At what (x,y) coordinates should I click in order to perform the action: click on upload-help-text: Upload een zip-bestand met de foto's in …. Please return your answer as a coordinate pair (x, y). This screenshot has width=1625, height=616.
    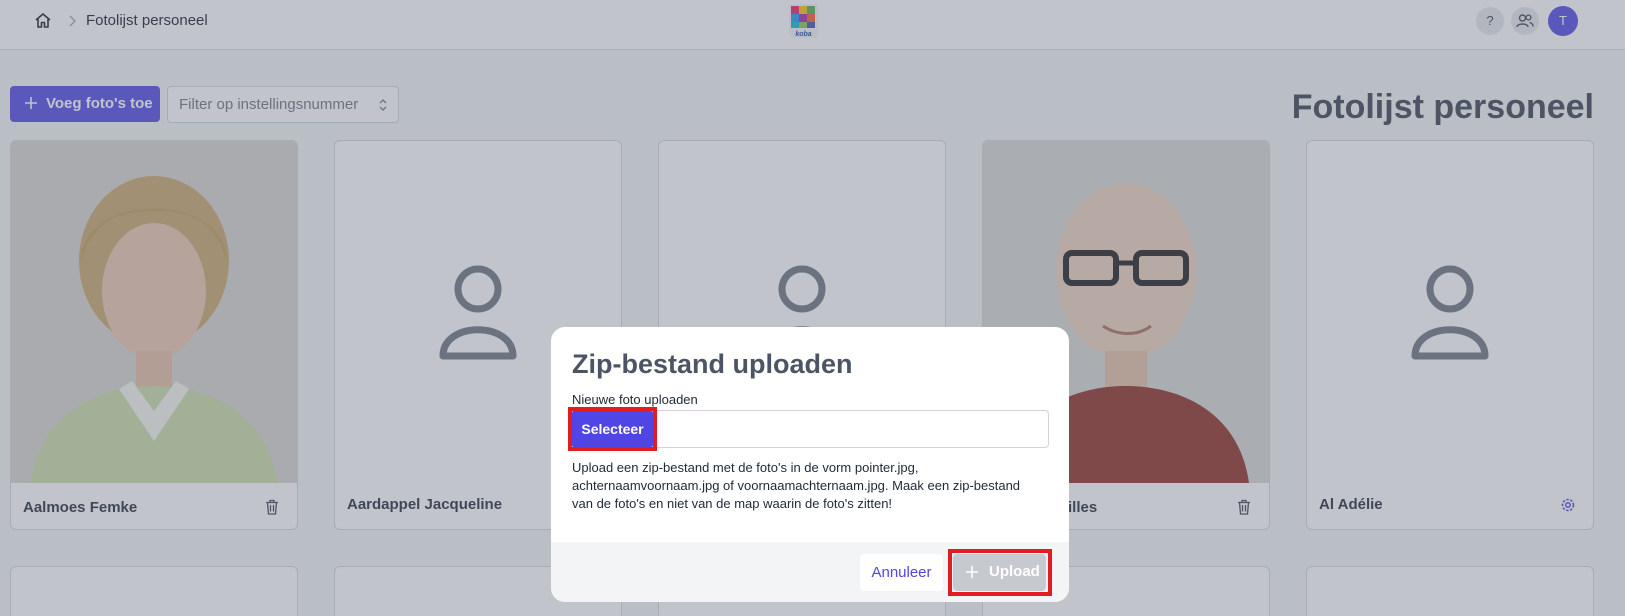
    Looking at the image, I should click on (796, 485).